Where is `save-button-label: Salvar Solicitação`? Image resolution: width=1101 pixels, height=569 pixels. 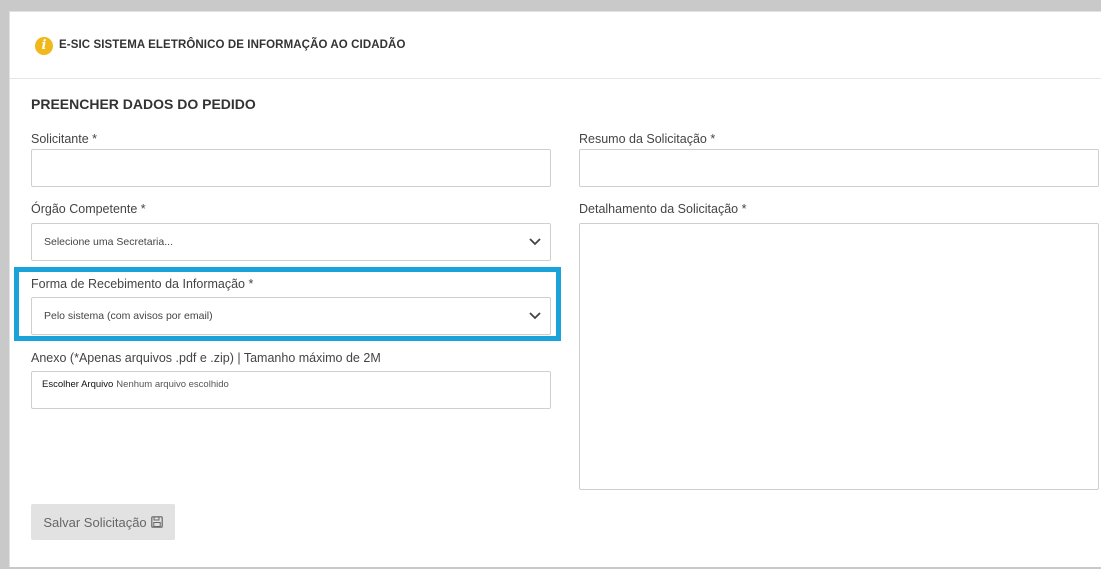
save-button-label: Salvar Solicitação is located at coordinates (95, 522).